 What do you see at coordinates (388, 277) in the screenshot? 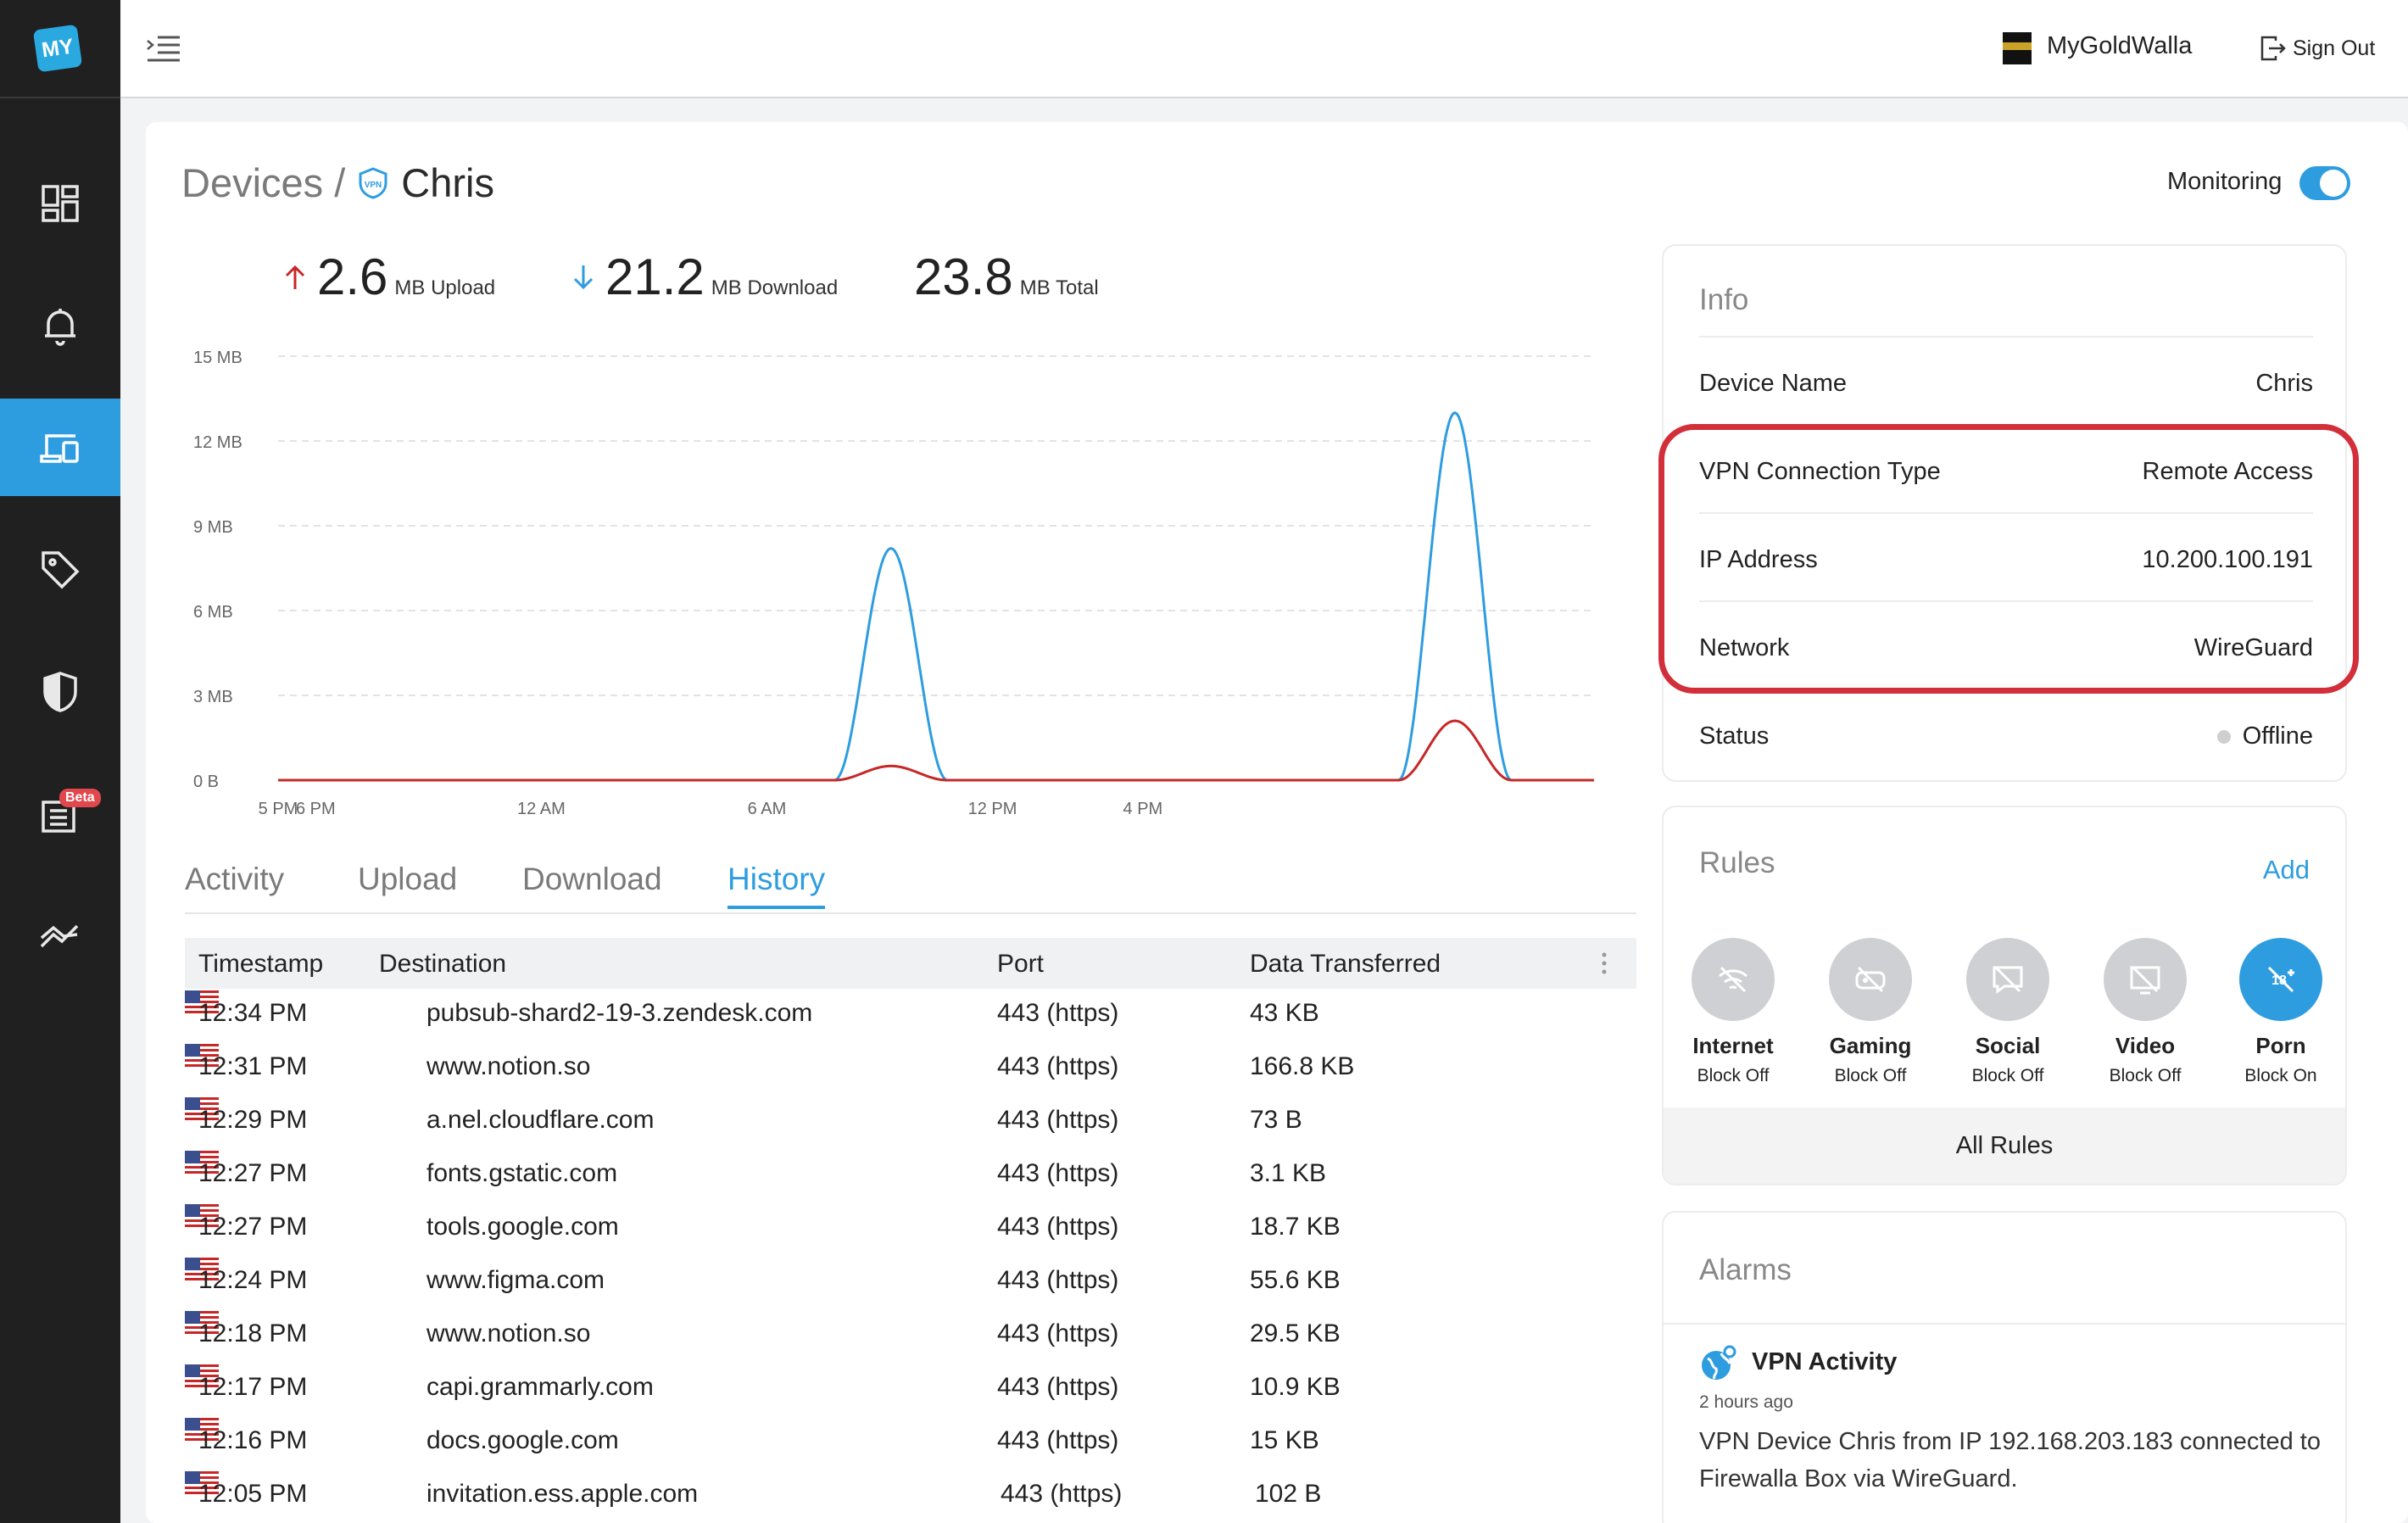
I see `upload-stat: 2.6 MB Upload` at bounding box center [388, 277].